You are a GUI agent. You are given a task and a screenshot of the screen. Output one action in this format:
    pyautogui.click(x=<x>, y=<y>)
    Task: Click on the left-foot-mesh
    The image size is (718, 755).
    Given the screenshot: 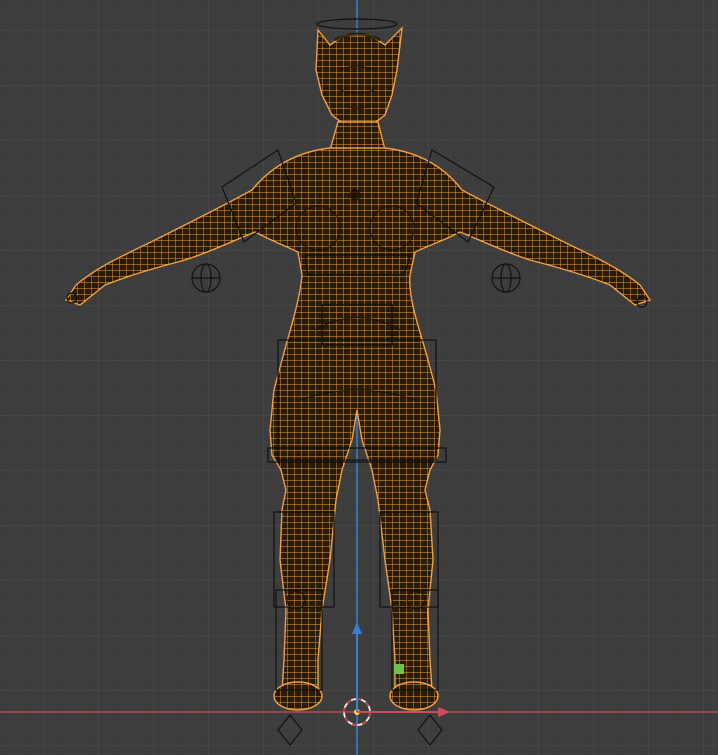 What is the action you would take?
    pyautogui.click(x=298, y=696)
    